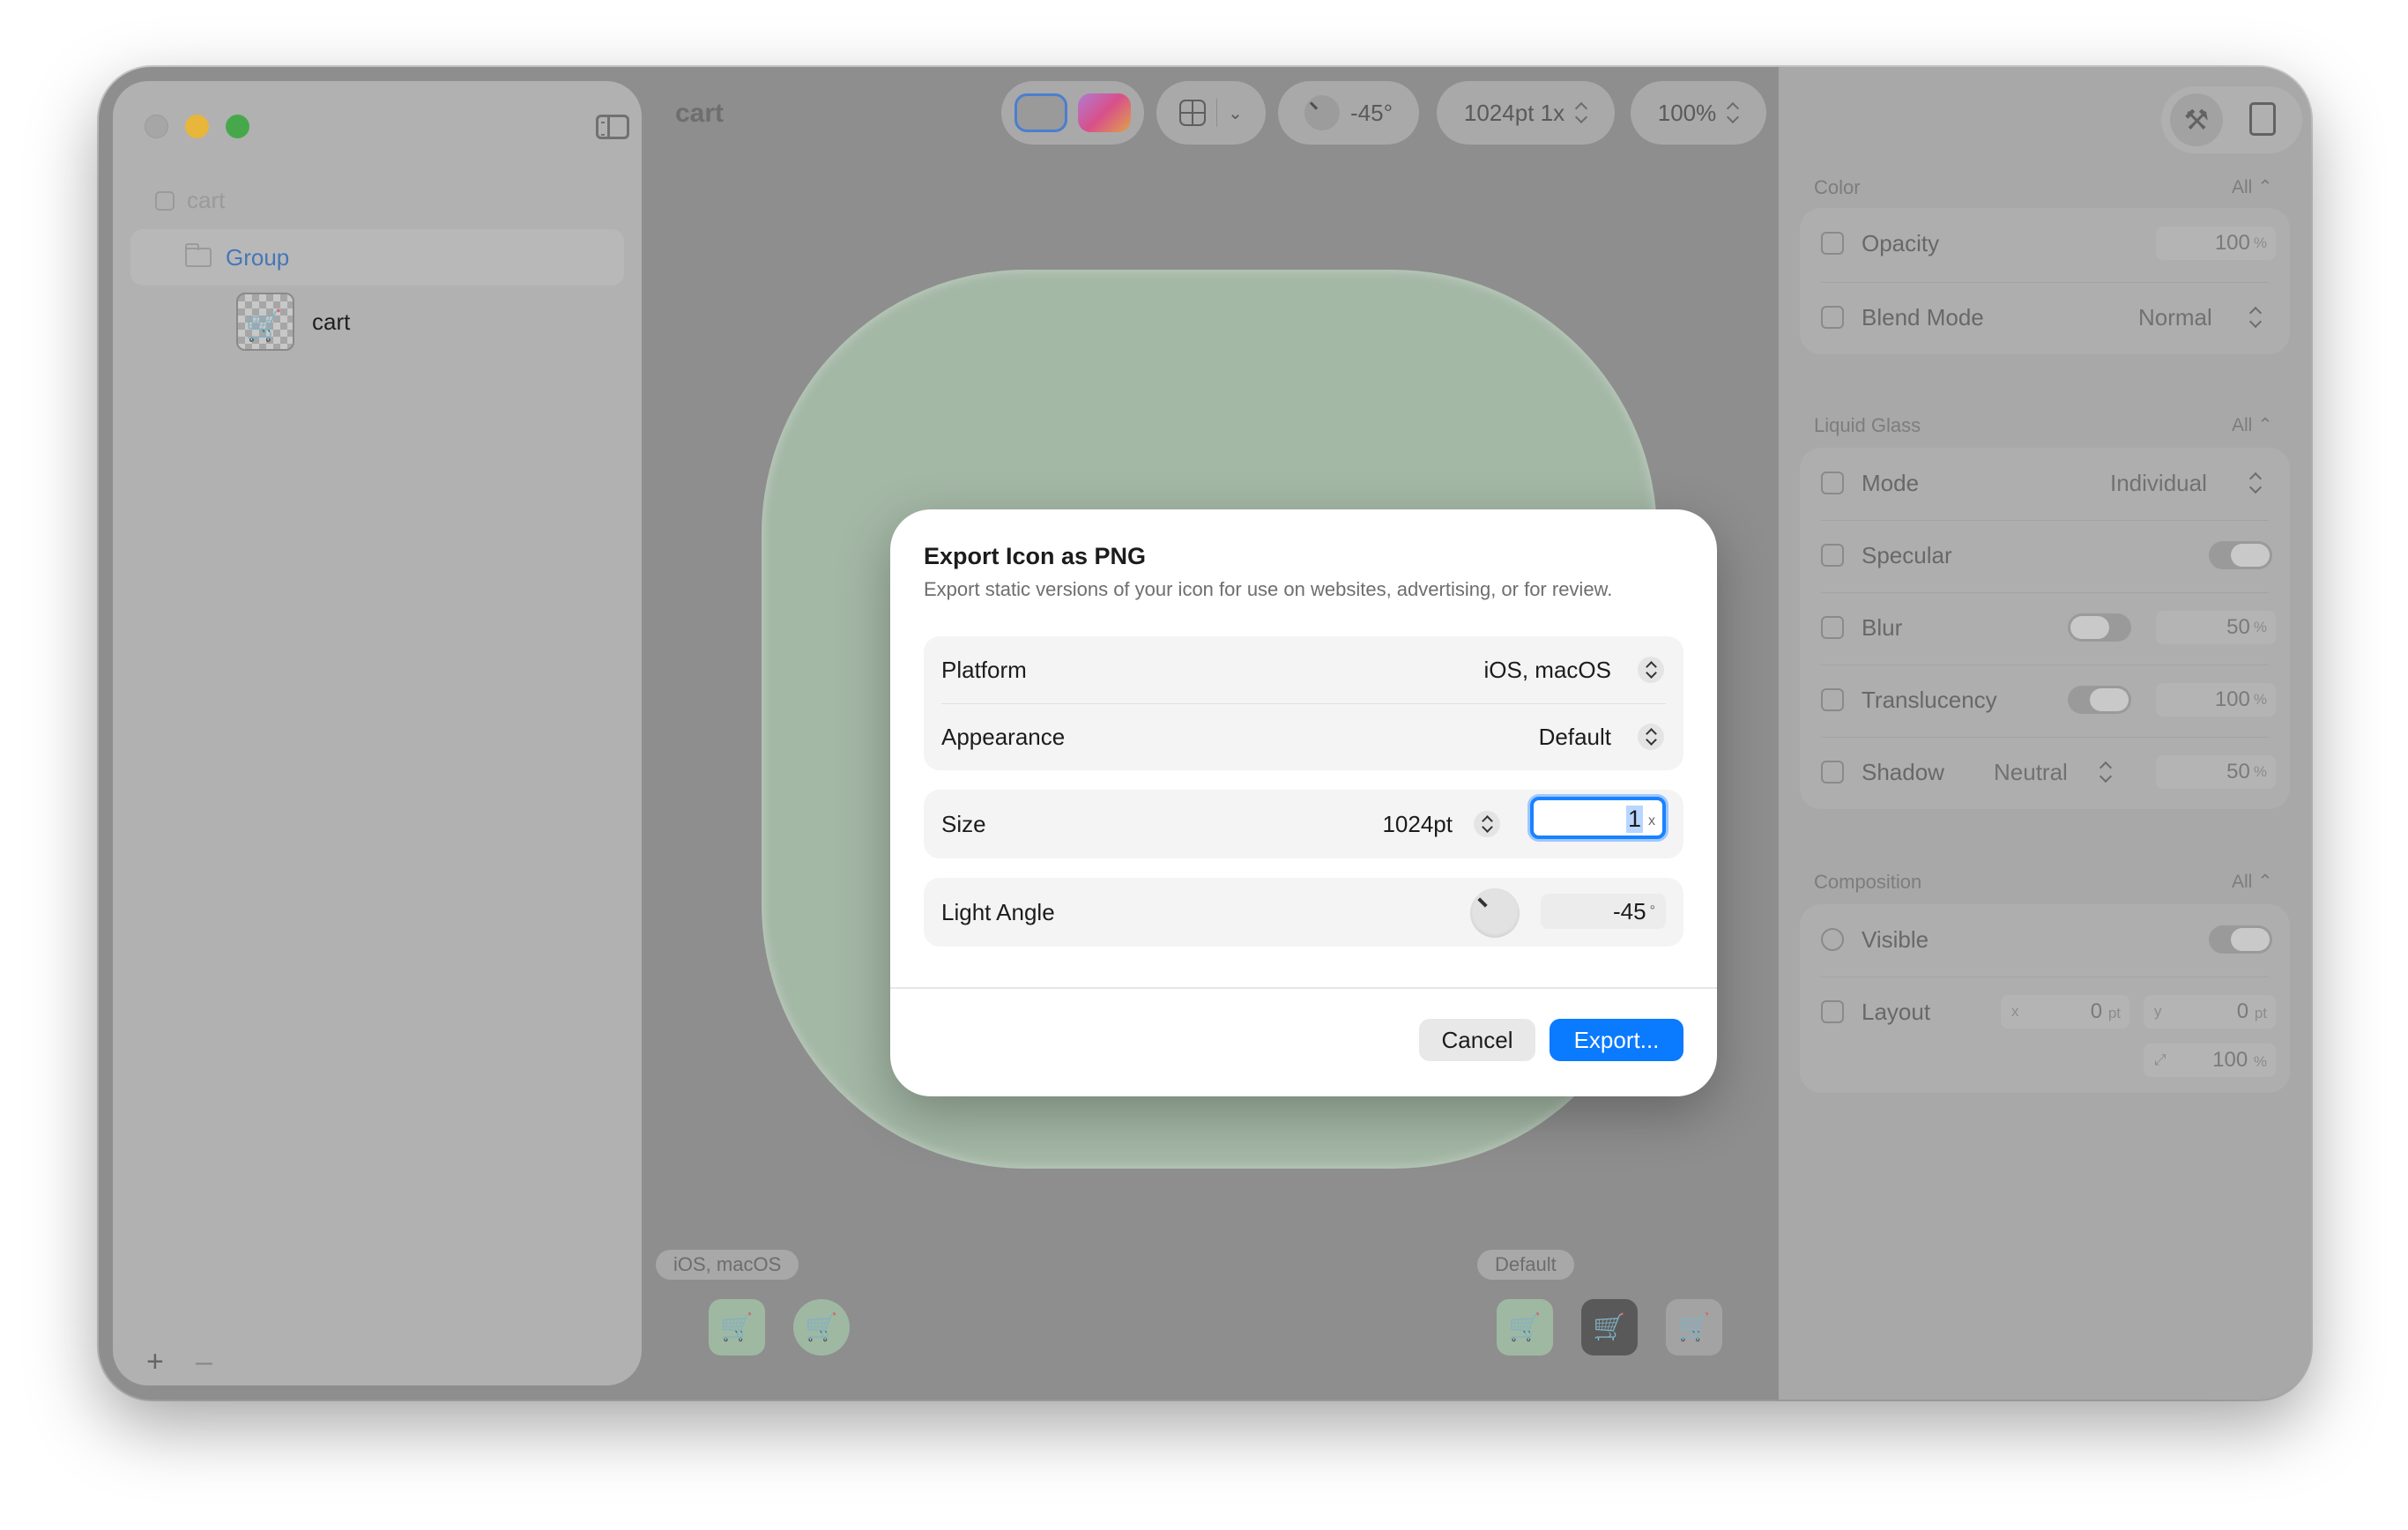 The width and height of the screenshot is (2408, 1530). What do you see at coordinates (1687, 112) in the screenshot?
I see `zoom-value: 100%` at bounding box center [1687, 112].